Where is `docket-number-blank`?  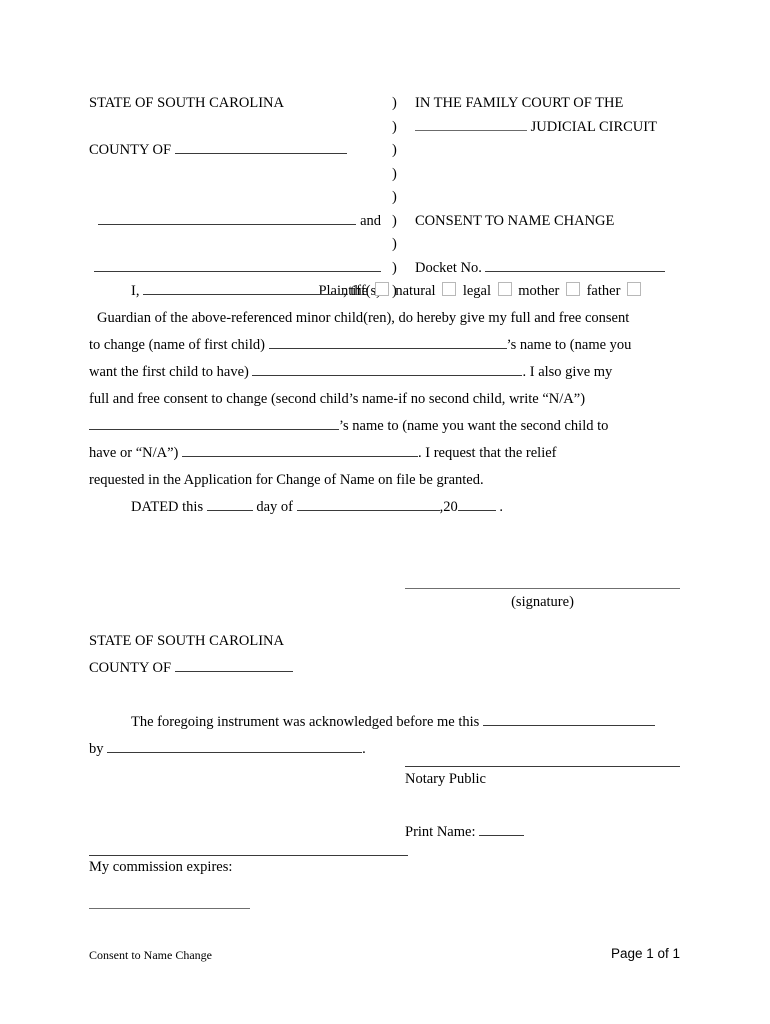 docket-number-blank is located at coordinates (575, 265).